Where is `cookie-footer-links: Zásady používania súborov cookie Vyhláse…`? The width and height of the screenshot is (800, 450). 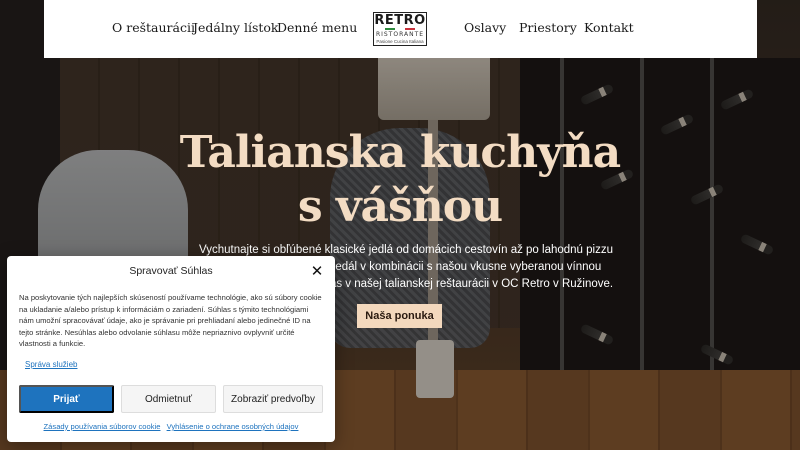 cookie-footer-links: Zásady používania súborov cookie Vyhláse… is located at coordinates (171, 426).